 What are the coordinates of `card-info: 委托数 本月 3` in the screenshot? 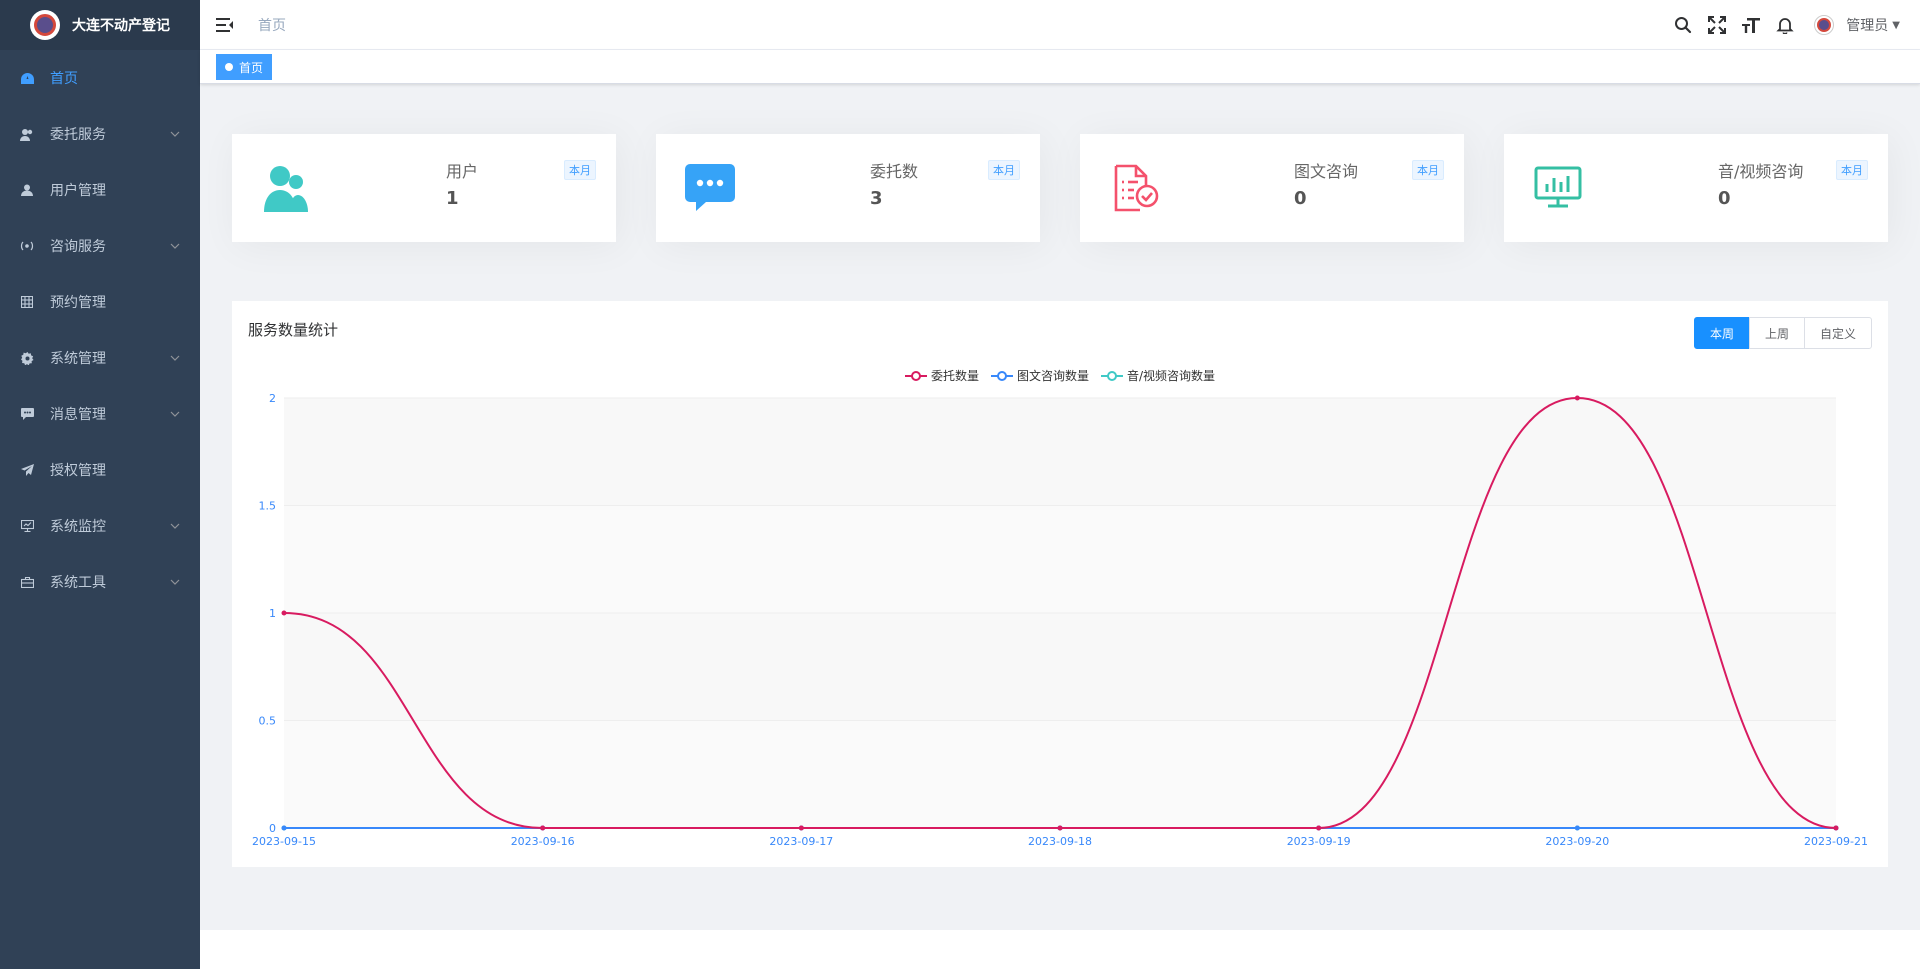 It's located at (945, 188).